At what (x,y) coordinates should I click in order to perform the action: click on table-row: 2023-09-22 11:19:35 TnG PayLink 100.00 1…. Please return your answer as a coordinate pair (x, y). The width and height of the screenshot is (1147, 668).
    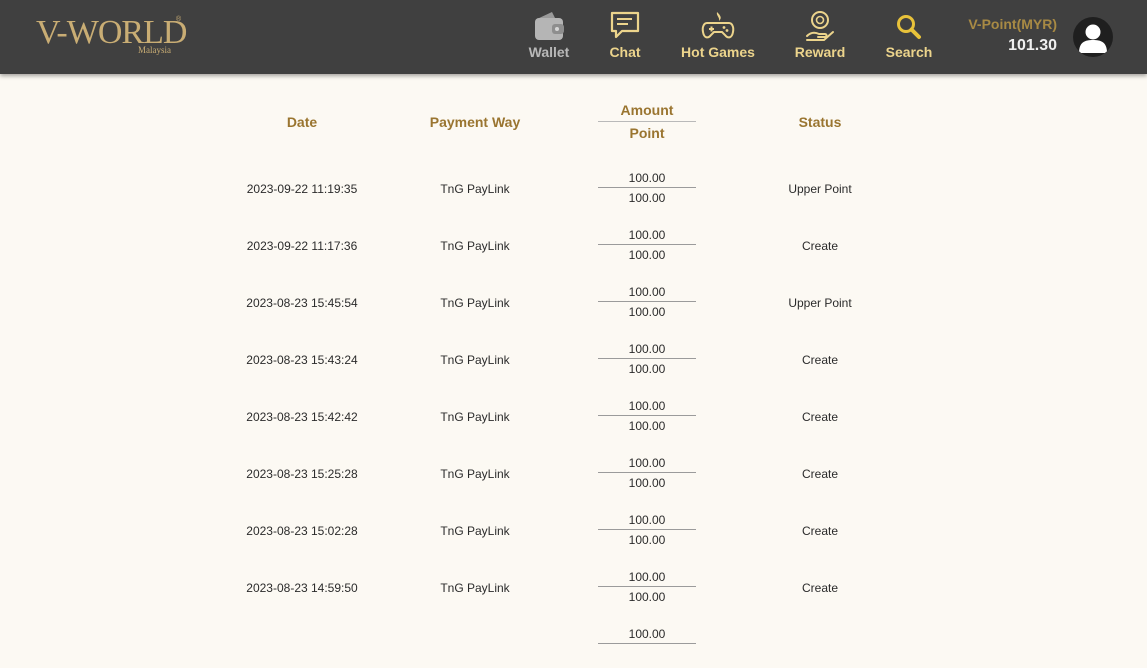
    Looking at the image, I should click on (573, 183).